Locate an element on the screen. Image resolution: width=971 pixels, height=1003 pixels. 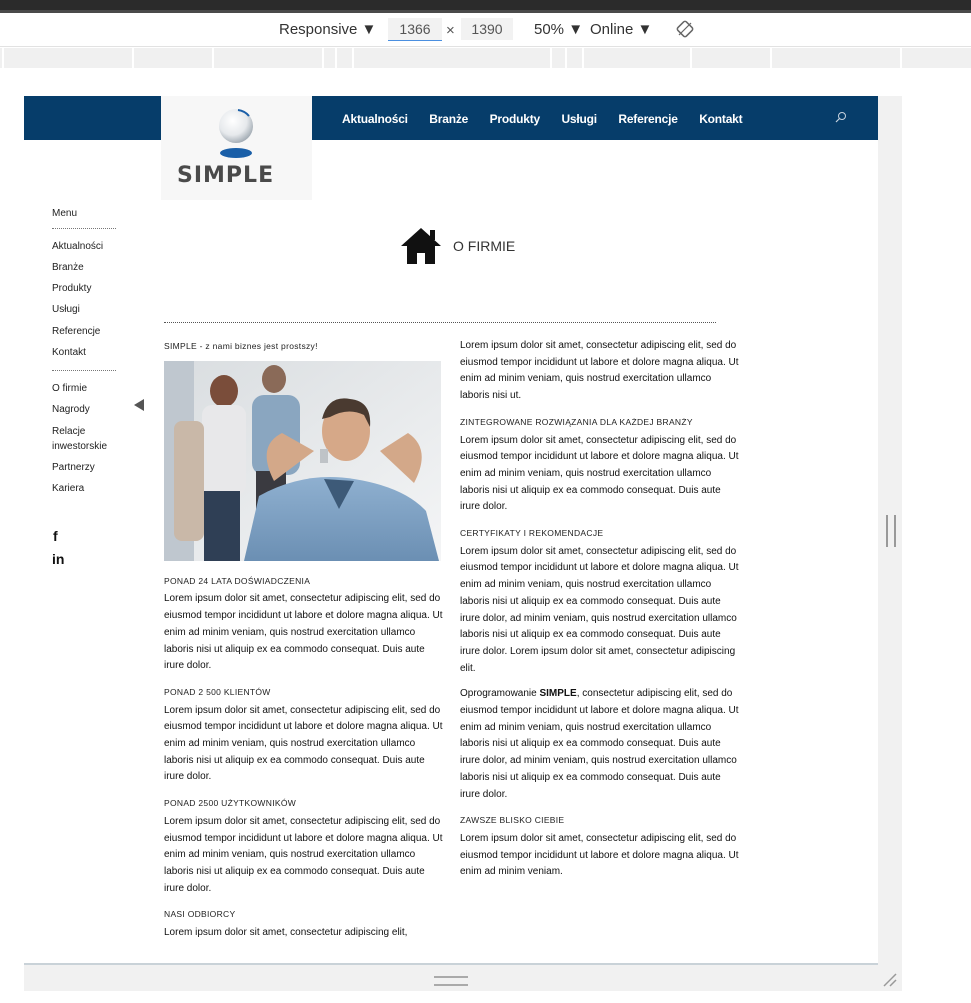
width-field: 1366 is located at coordinates (415, 29).